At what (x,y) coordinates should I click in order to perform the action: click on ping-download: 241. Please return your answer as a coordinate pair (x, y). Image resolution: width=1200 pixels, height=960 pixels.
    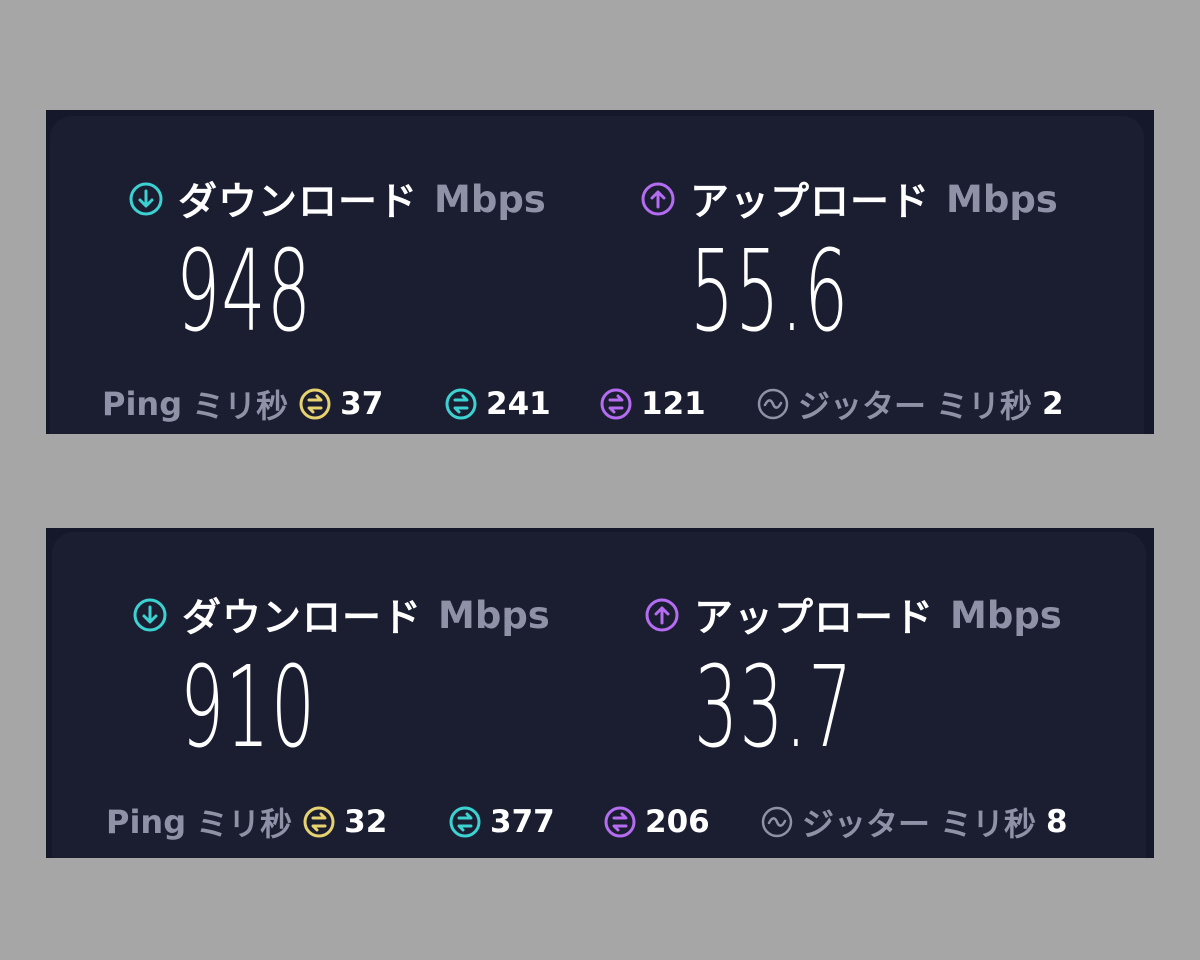
    Looking at the image, I should click on (497, 404).